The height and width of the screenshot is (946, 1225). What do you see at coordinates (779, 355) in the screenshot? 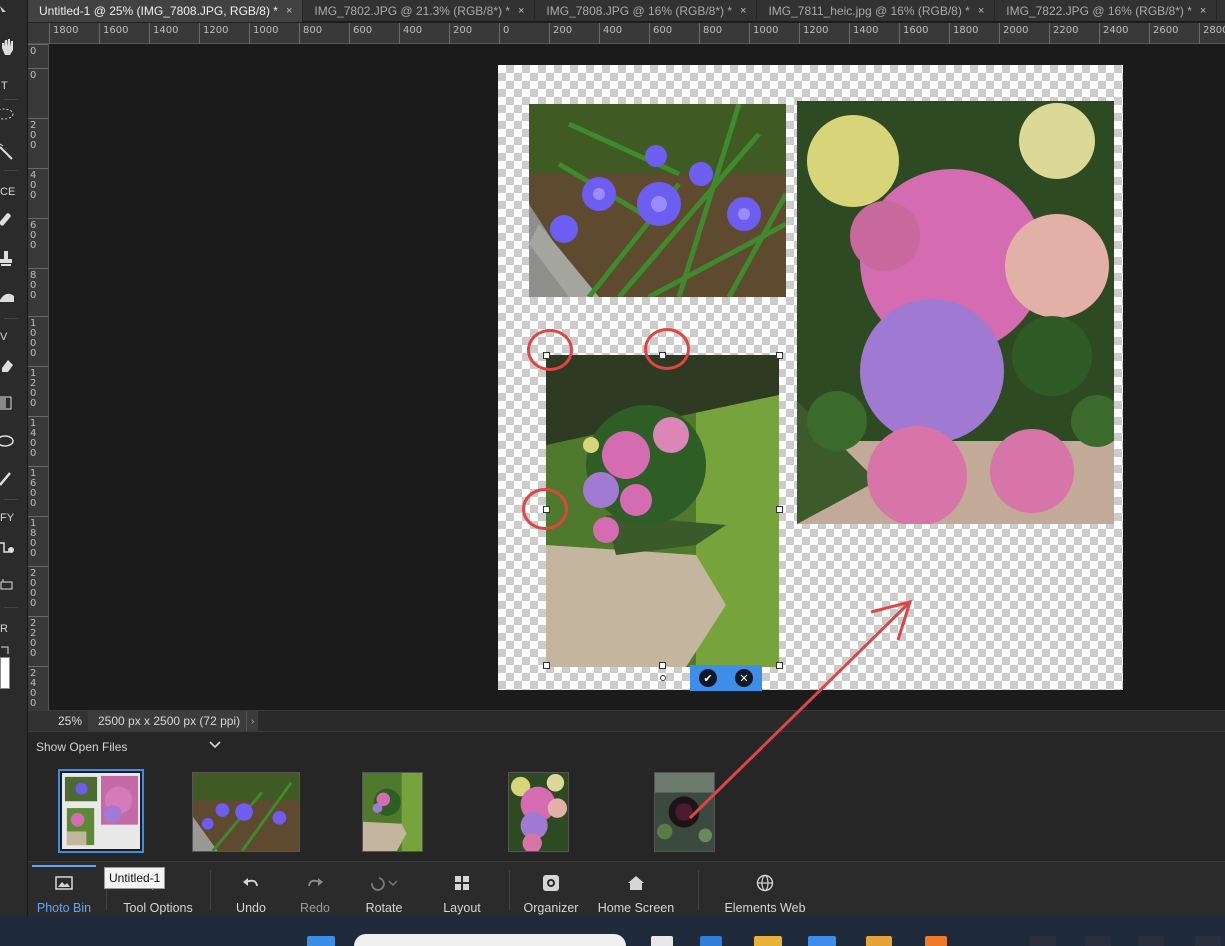
I see `transform-handle-top-right` at bounding box center [779, 355].